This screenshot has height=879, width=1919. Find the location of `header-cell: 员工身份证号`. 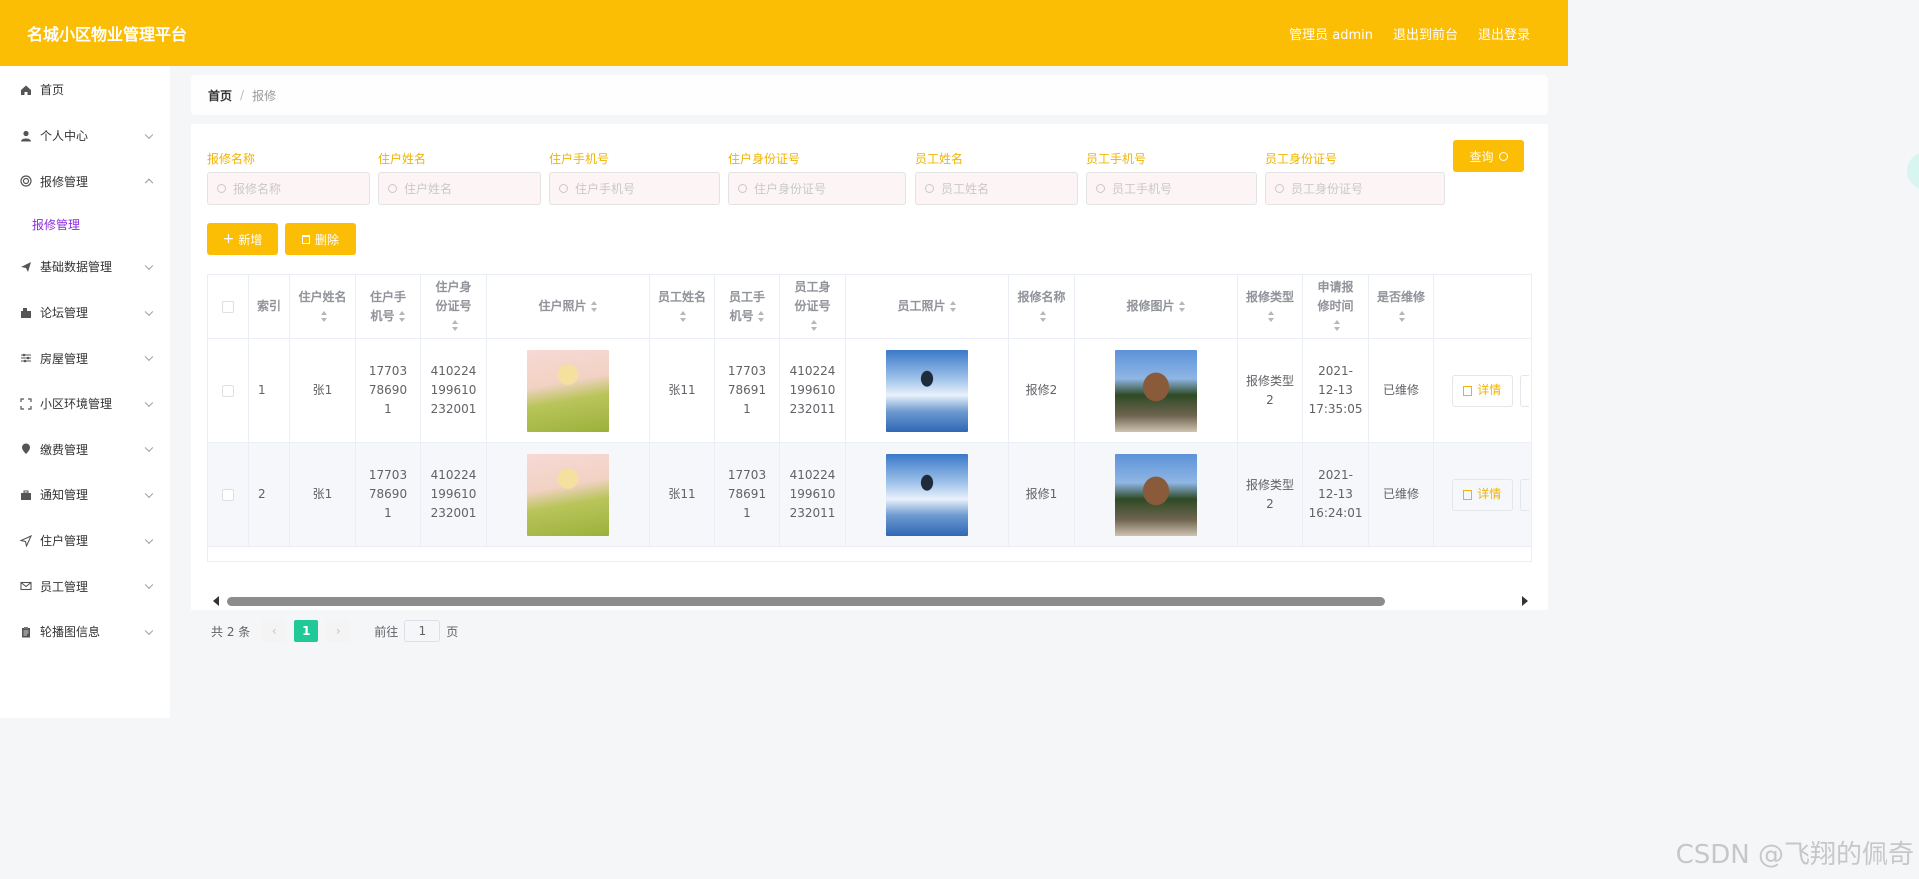

header-cell: 员工身份证号 is located at coordinates (813, 306).